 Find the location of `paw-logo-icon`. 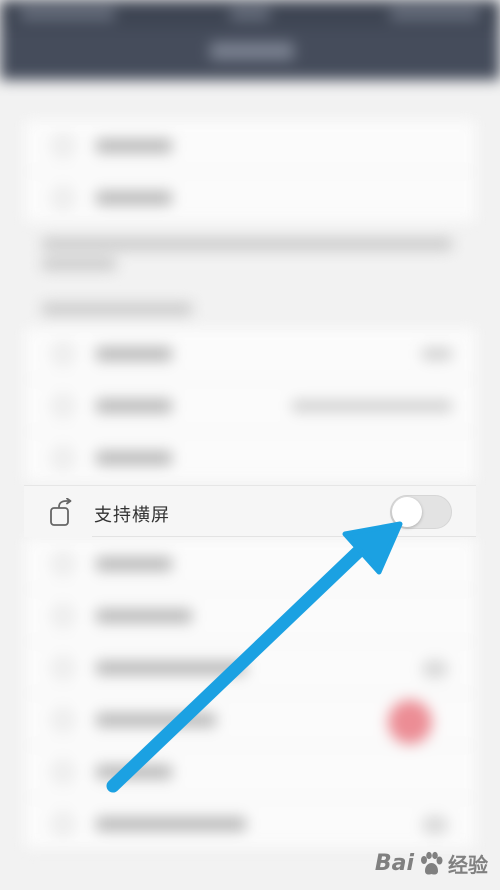

paw-logo-icon is located at coordinates (432, 863).